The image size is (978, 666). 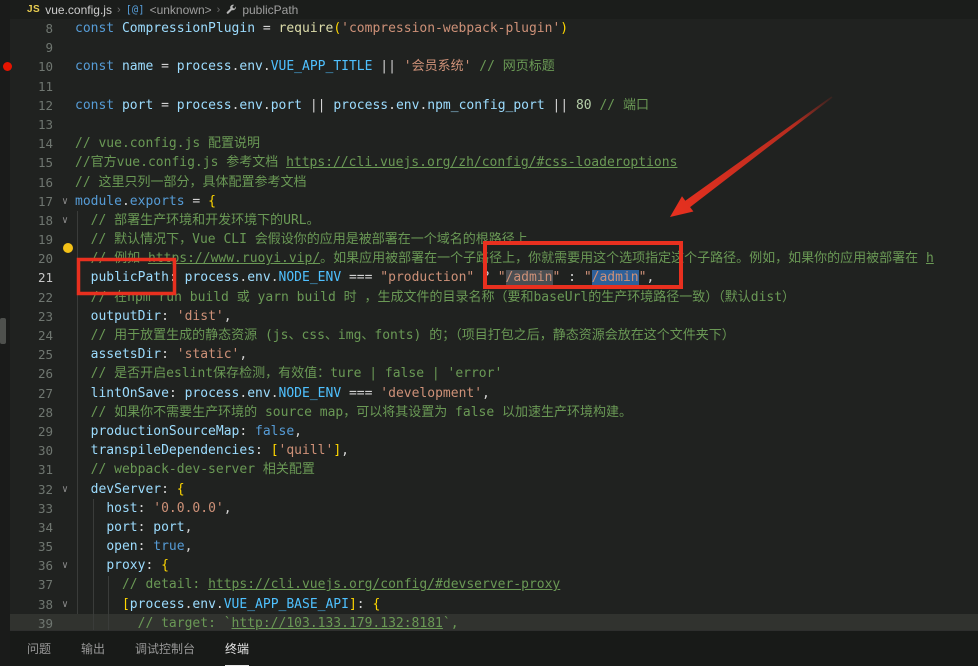 I want to click on code-line-13: 13, so click(x=494, y=124).